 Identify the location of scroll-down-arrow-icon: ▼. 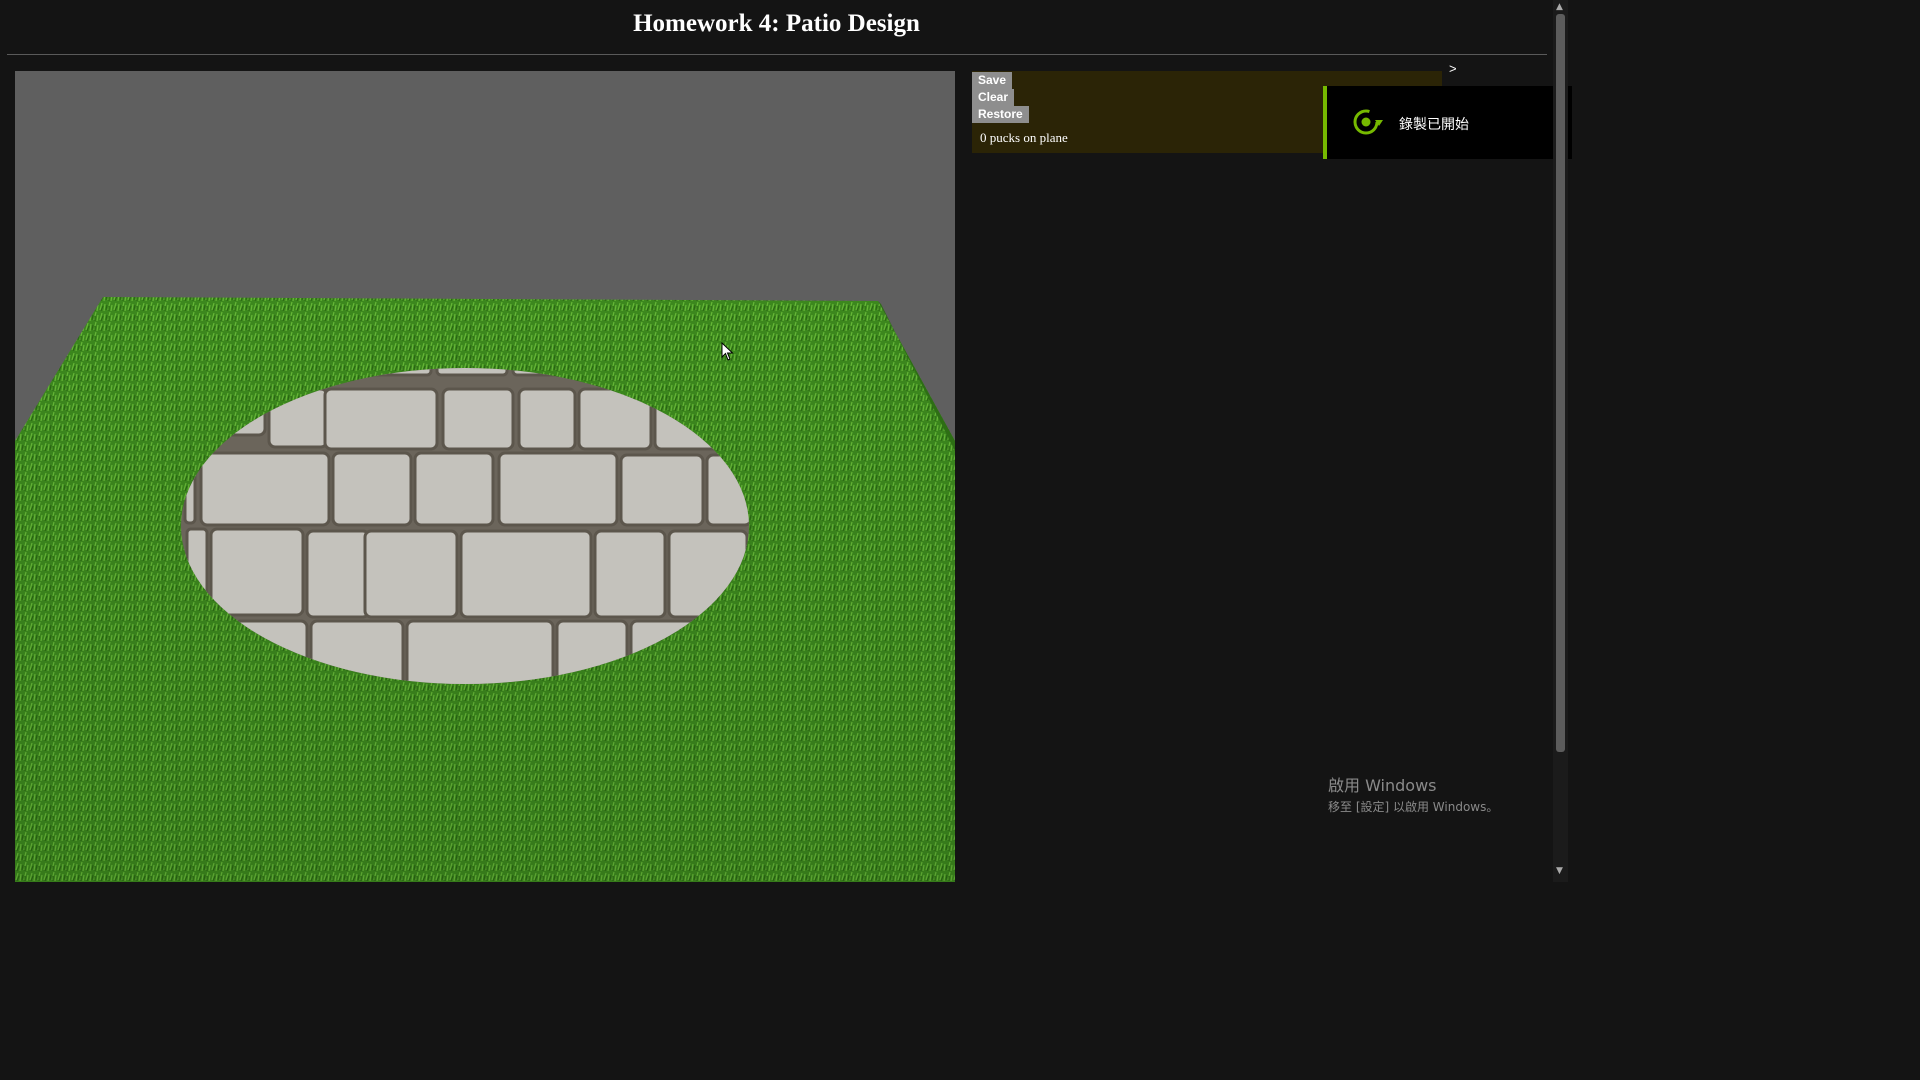
(1559, 871).